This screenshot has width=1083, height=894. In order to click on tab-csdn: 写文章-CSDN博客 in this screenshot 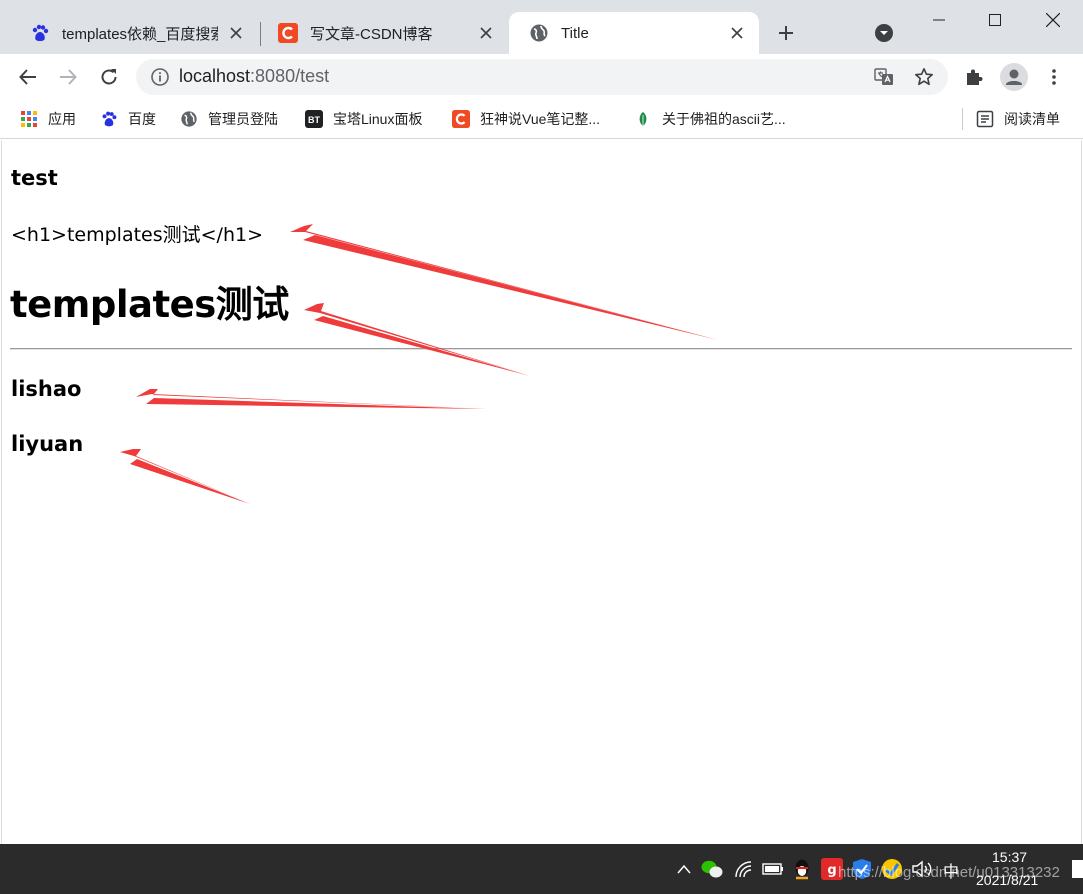, I will do `click(383, 33)`.